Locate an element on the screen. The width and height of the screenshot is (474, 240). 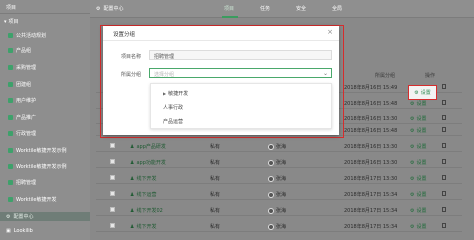
dropdown-option-label: 敏捷开发 is located at coordinates (178, 94).